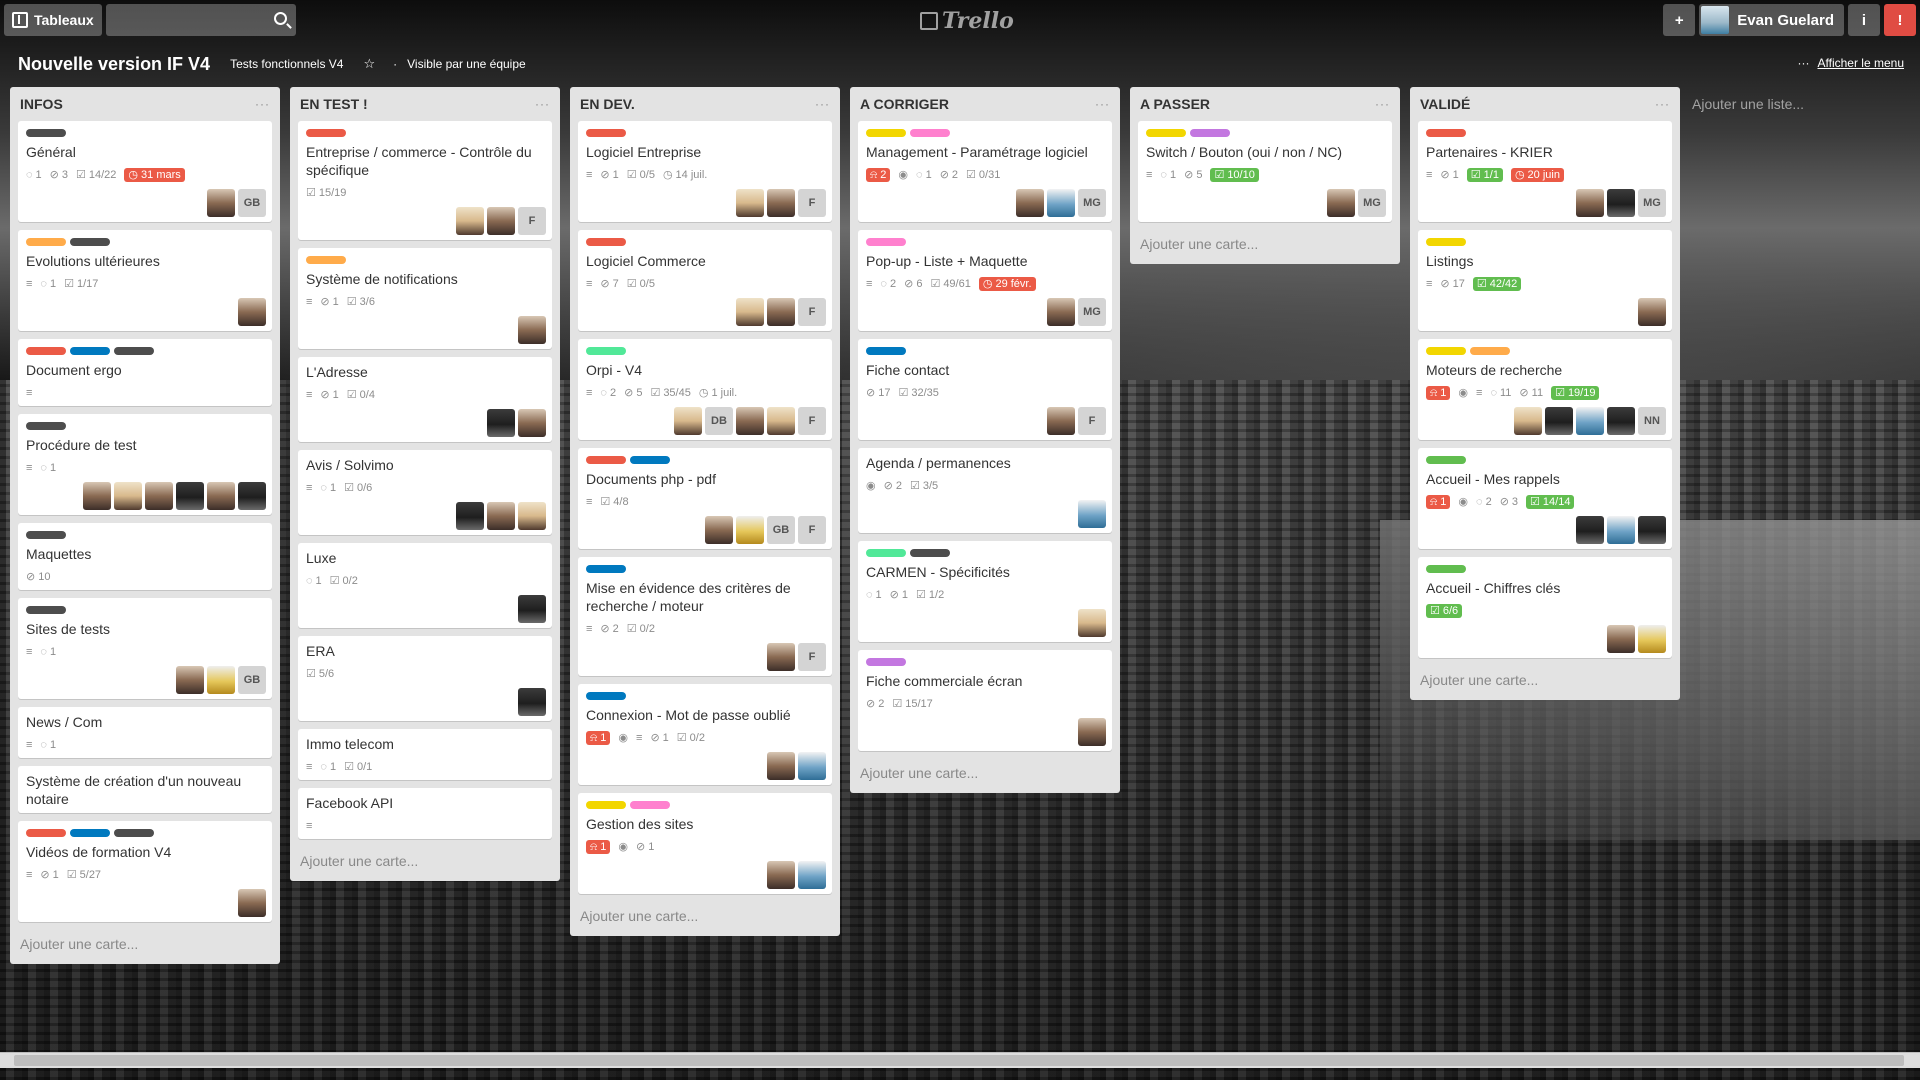 The image size is (1920, 1080). I want to click on card: Vidéos de formation V4 ≡ ⊘ 1 ☑ 5/27, so click(145, 871).